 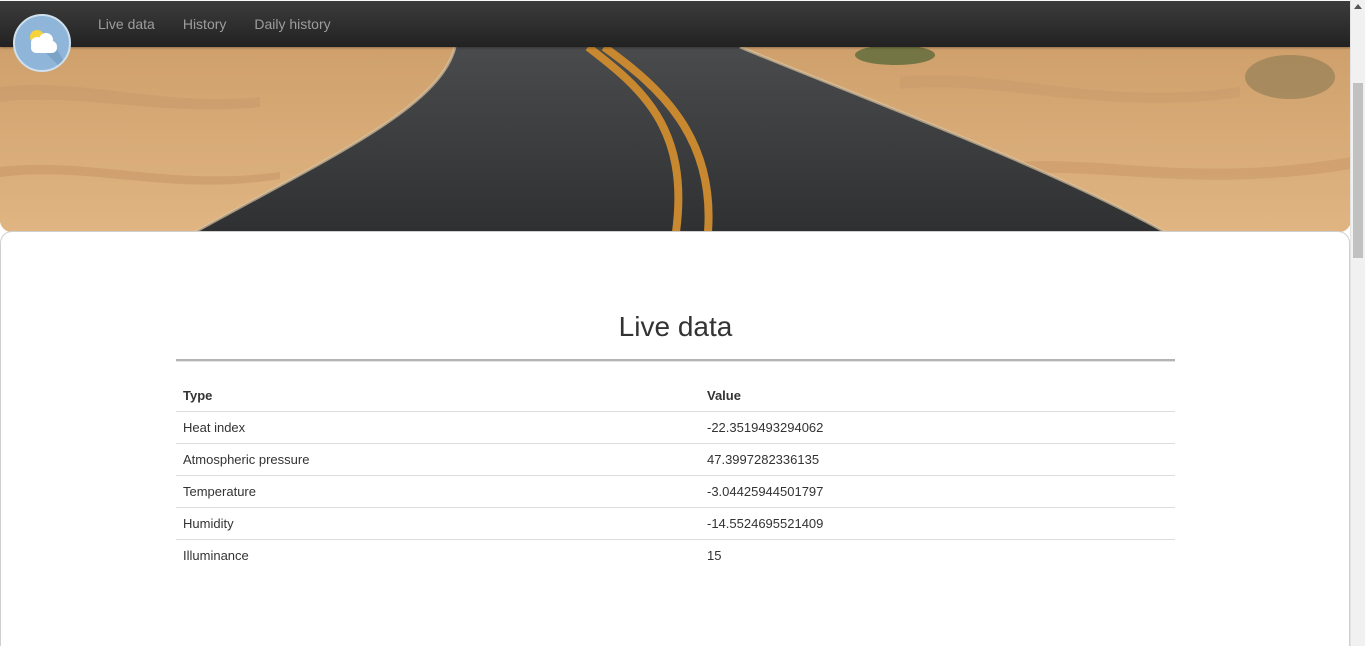 I want to click on app-logo, so click(x=42, y=43).